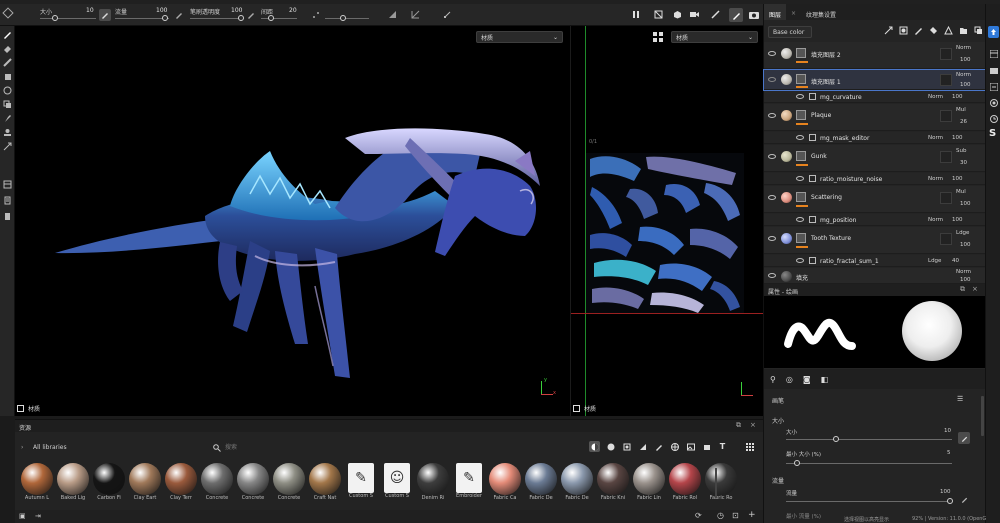 This screenshot has width=1000, height=523. What do you see at coordinates (316, 15) in the screenshot?
I see `symmetry-icon` at bounding box center [316, 15].